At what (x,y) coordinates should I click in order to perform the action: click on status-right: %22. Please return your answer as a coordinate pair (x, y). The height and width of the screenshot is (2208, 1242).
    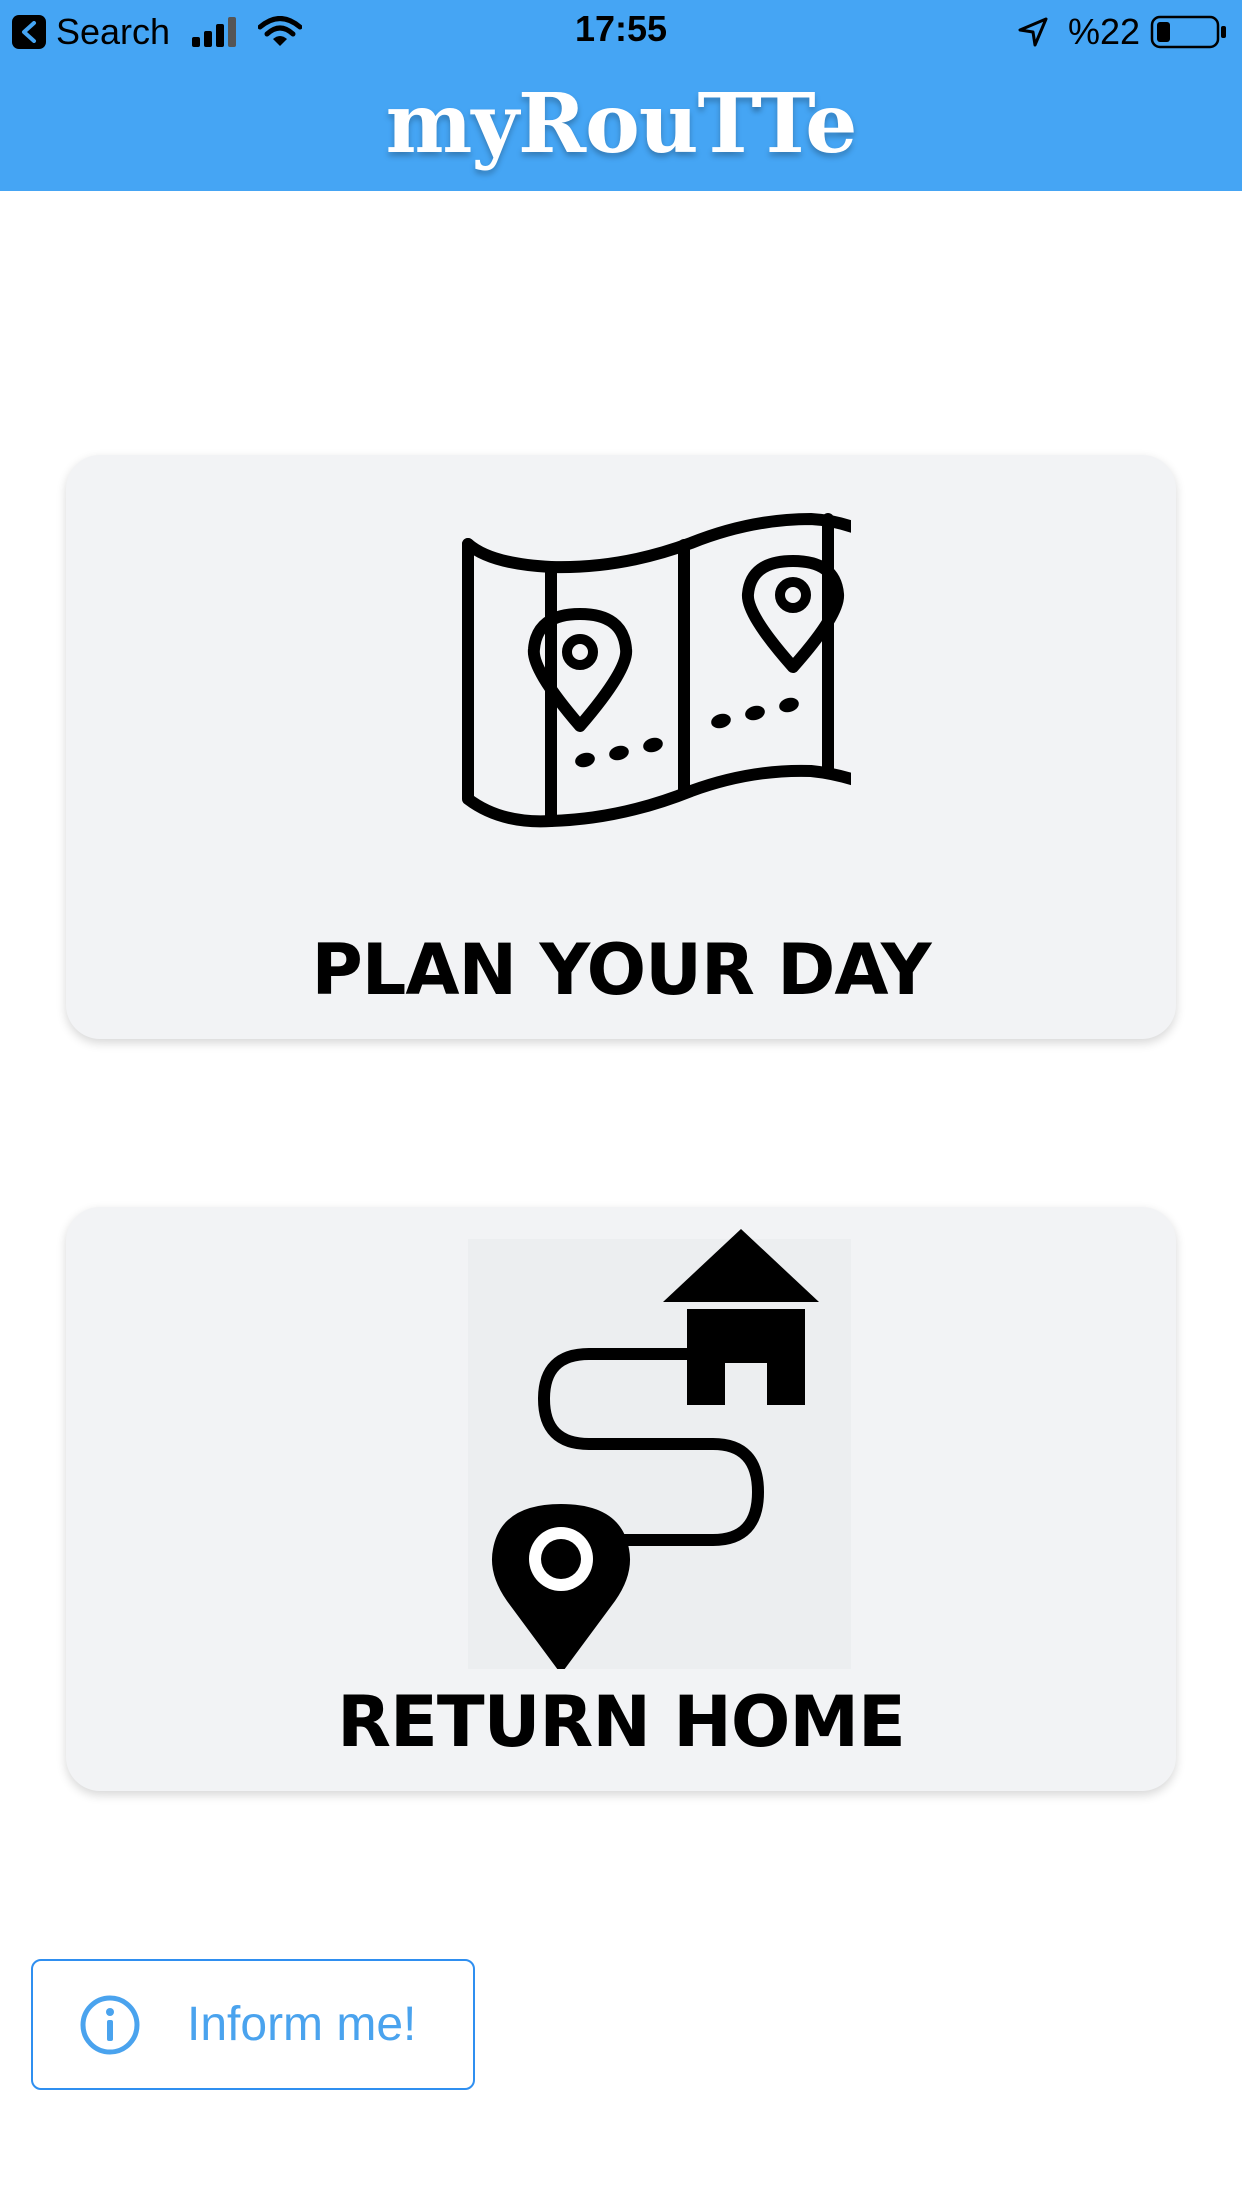
    Looking at the image, I should click on (1123, 32).